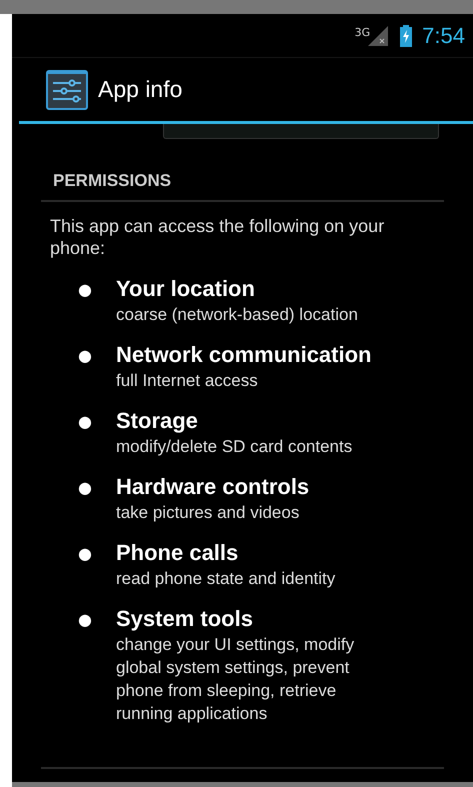  What do you see at coordinates (406, 35) in the screenshot?
I see `battery-charging-icon` at bounding box center [406, 35].